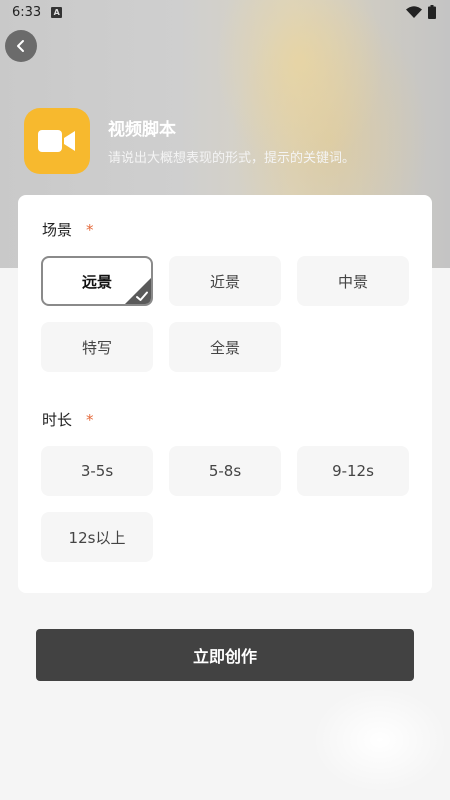  I want to click on notification-a-icon: A, so click(57, 12).